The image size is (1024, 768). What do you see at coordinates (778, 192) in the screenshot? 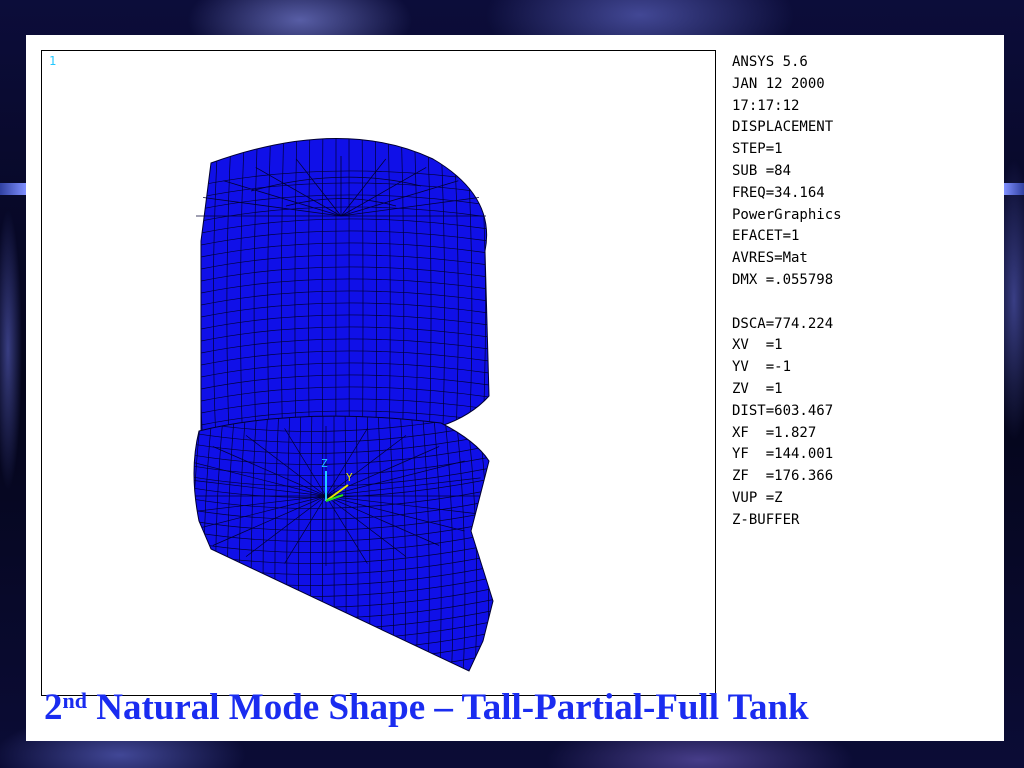
I see `info-line: FREQ=34.164` at bounding box center [778, 192].